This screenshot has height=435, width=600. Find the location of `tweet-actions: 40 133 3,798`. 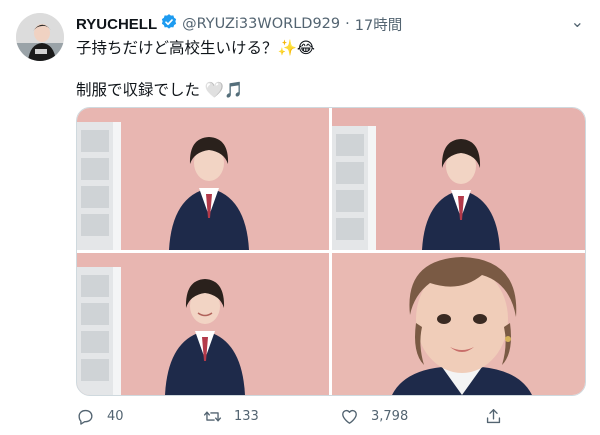

tweet-actions: 40 133 3,798 is located at coordinates (330, 416).